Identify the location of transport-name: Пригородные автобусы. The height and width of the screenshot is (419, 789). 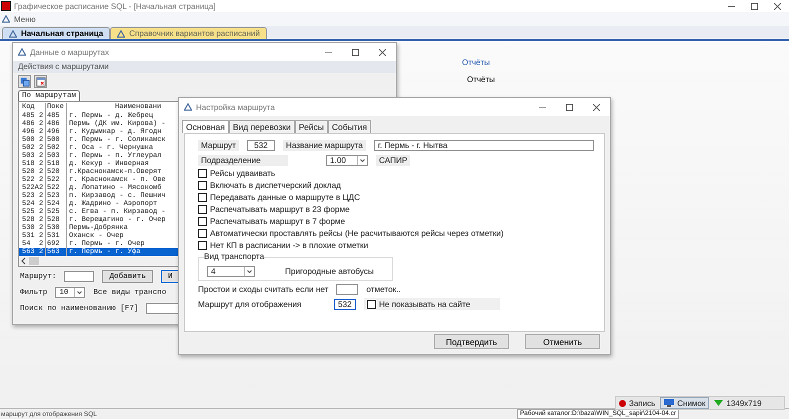
(329, 271).